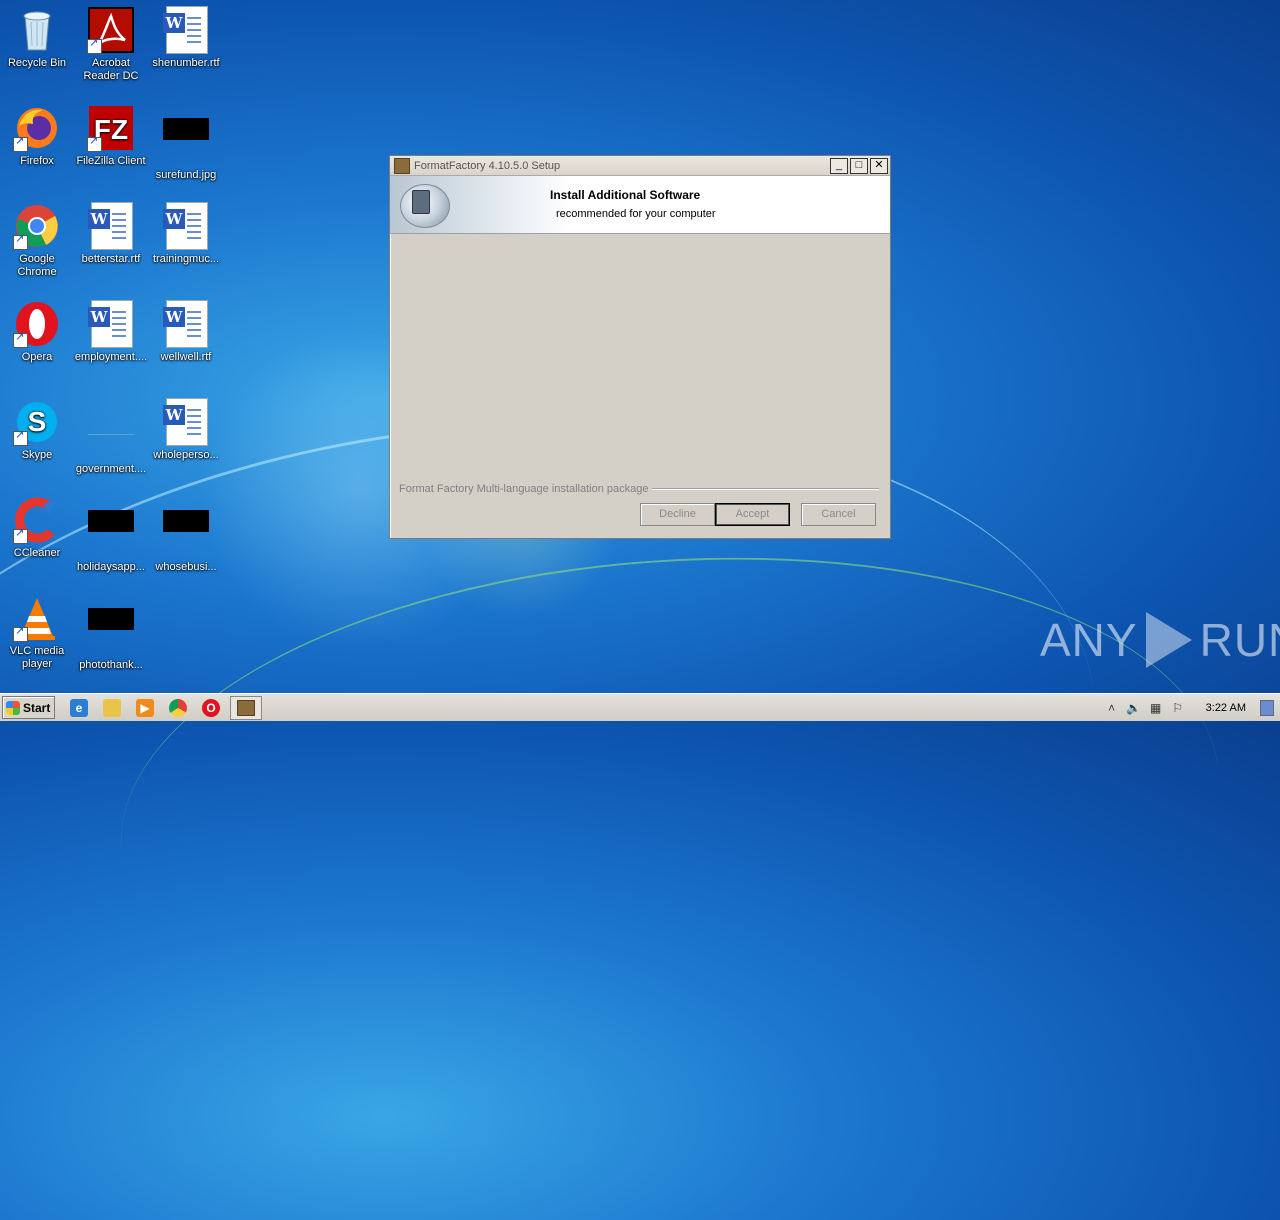 The height and width of the screenshot is (1220, 1280). I want to click on desktop-icon-opera: Opera, so click(37, 332).